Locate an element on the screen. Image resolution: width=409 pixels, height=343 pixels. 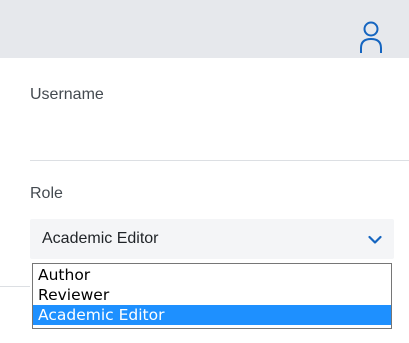
chevron-down-icon is located at coordinates (375, 239).